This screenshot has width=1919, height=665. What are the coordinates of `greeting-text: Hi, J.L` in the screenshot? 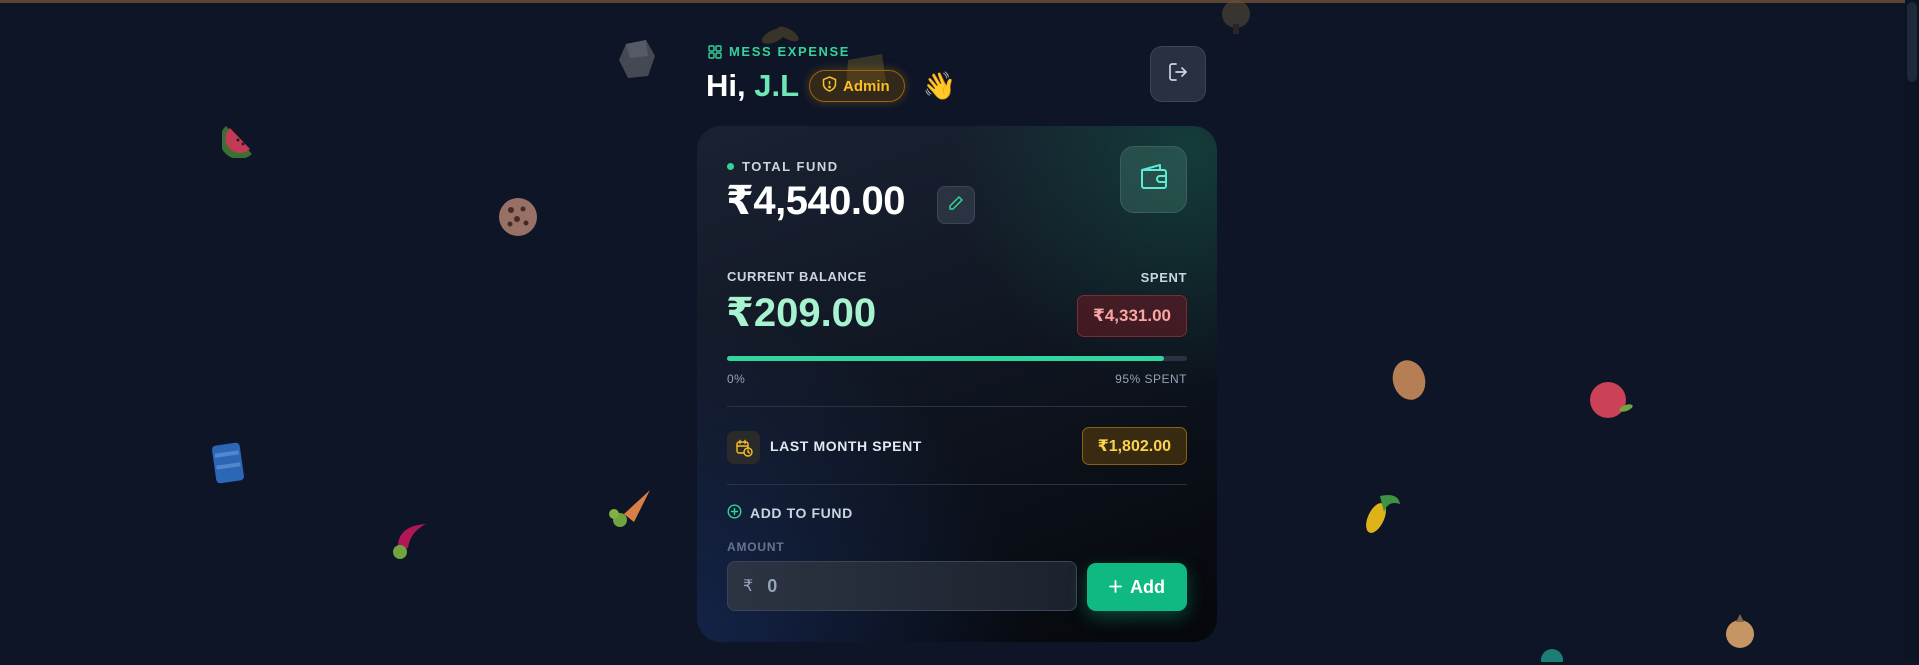 It's located at (752, 86).